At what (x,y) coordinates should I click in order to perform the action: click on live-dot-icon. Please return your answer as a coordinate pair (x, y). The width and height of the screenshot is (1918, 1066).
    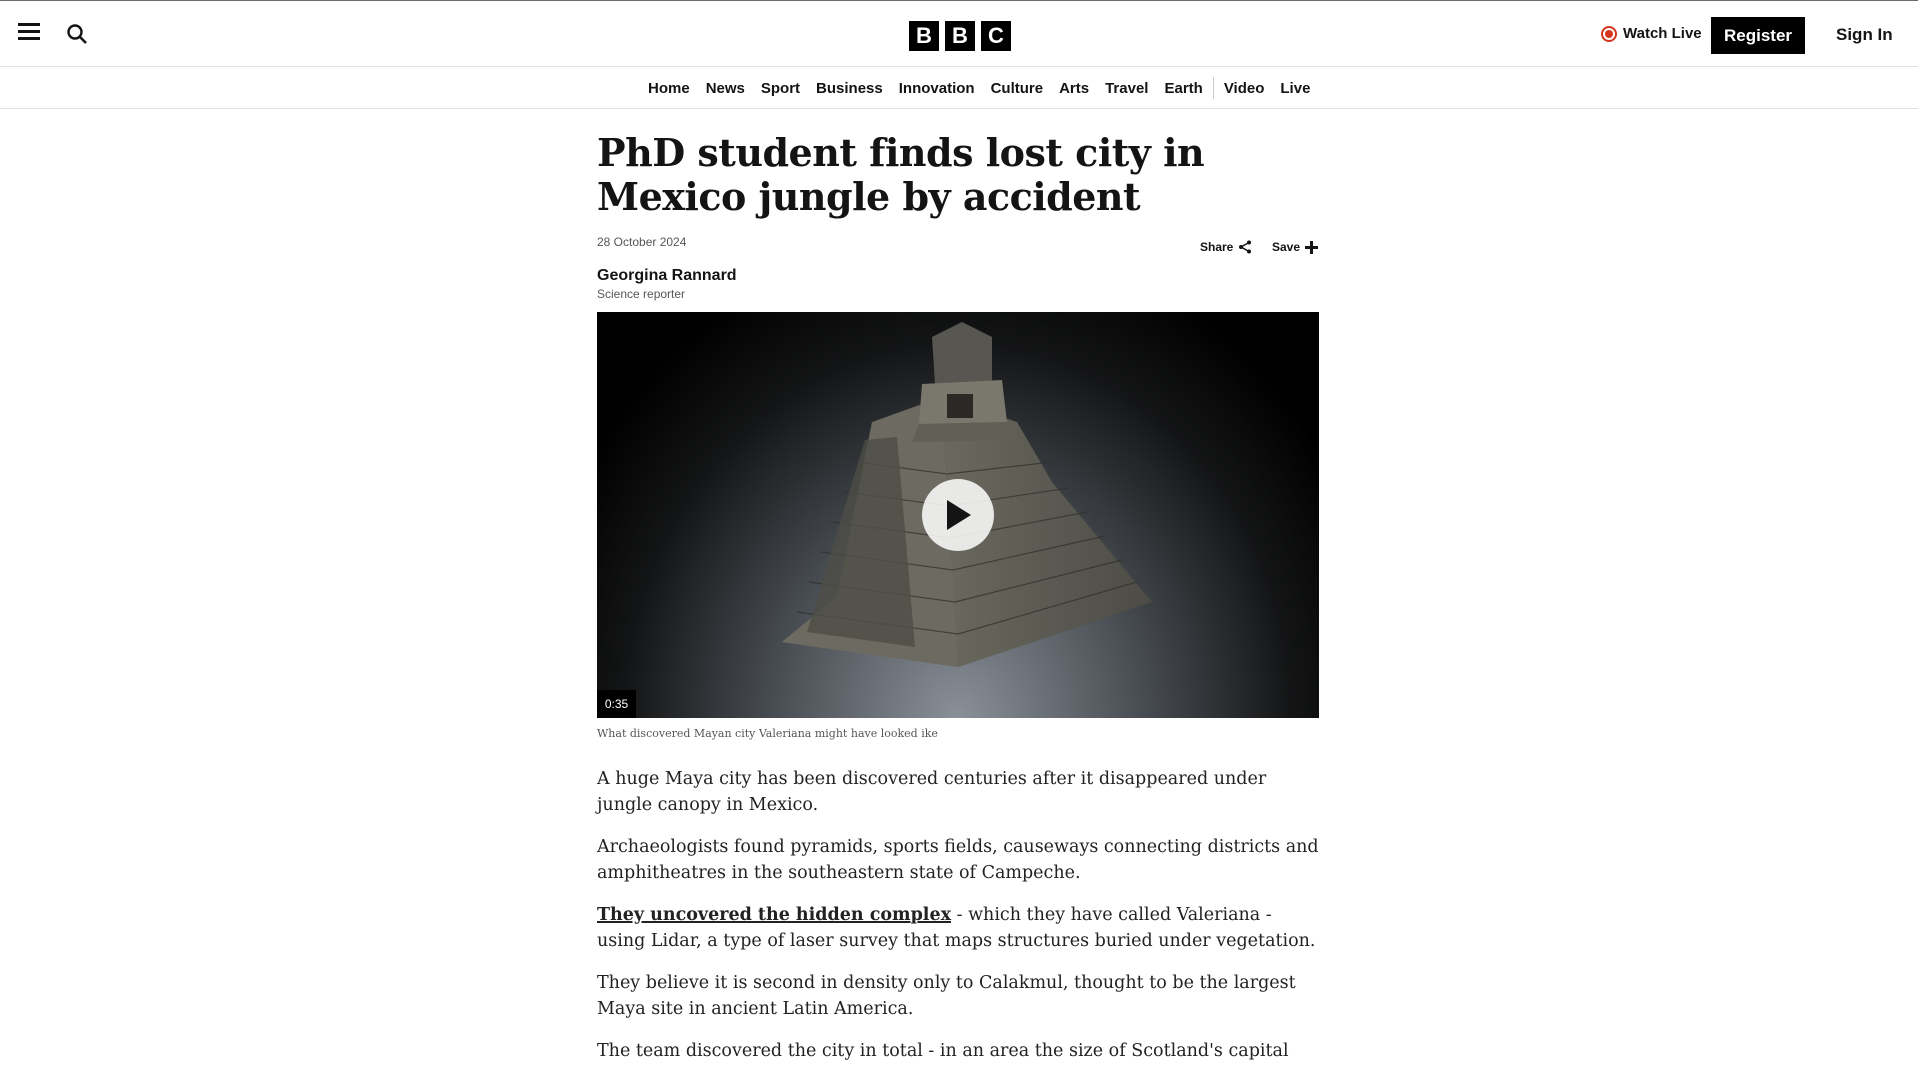
    Looking at the image, I should click on (1609, 33).